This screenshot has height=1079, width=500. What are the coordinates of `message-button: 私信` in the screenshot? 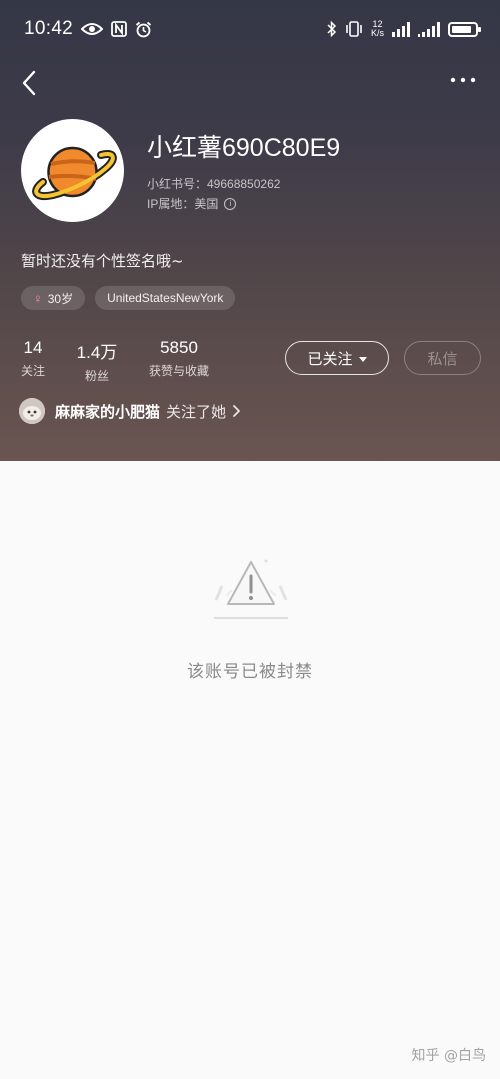 It's located at (442, 358).